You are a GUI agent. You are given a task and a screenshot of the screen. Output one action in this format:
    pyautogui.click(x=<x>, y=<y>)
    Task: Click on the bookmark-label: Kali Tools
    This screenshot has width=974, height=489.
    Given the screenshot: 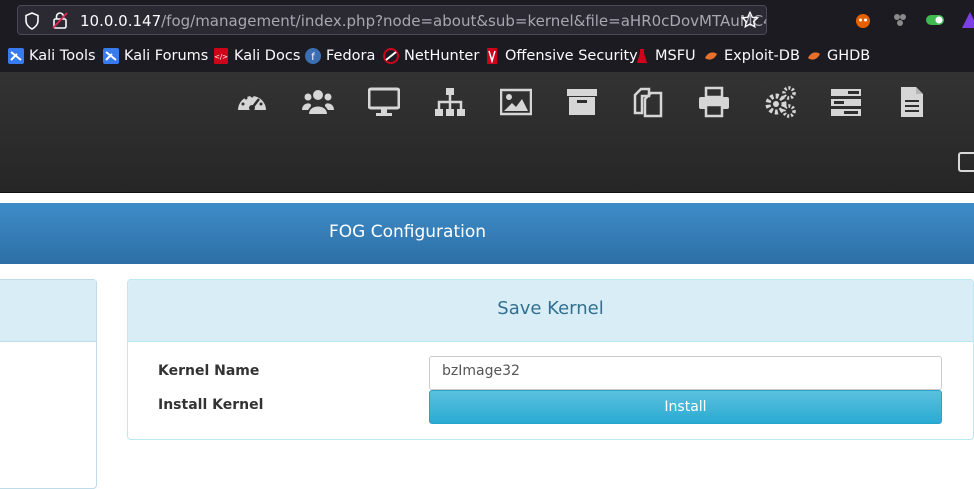 What is the action you would take?
    pyautogui.click(x=62, y=56)
    